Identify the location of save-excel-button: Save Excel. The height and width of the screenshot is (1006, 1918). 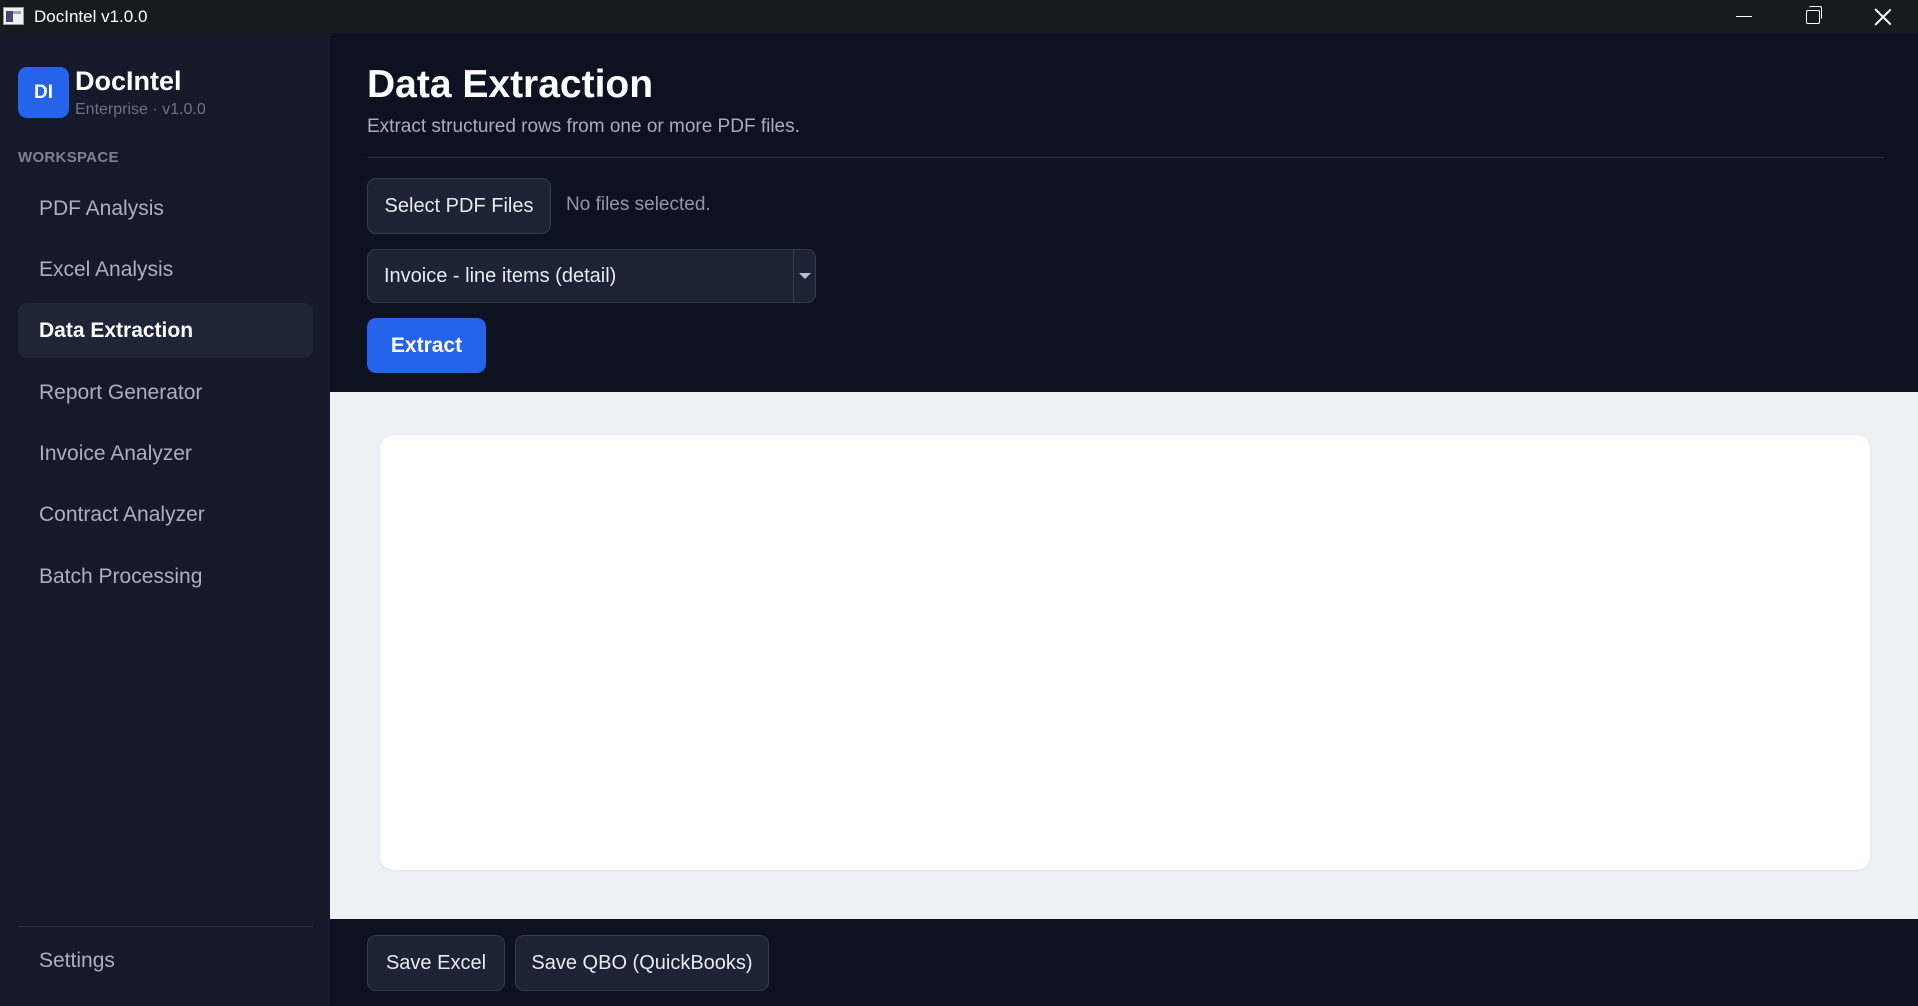
(436, 963).